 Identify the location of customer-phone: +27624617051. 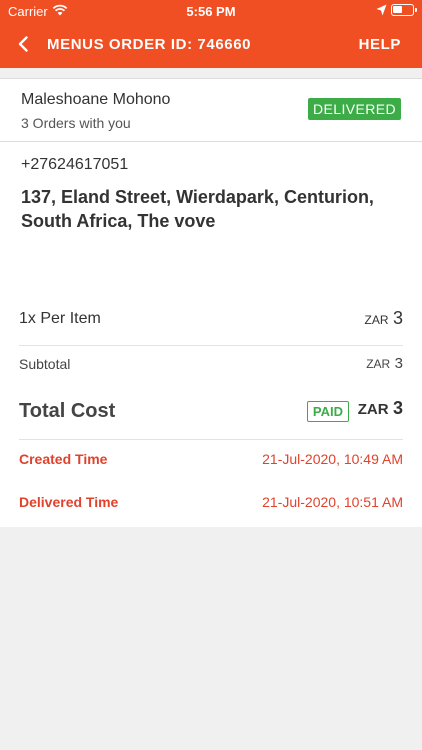
(74, 165).